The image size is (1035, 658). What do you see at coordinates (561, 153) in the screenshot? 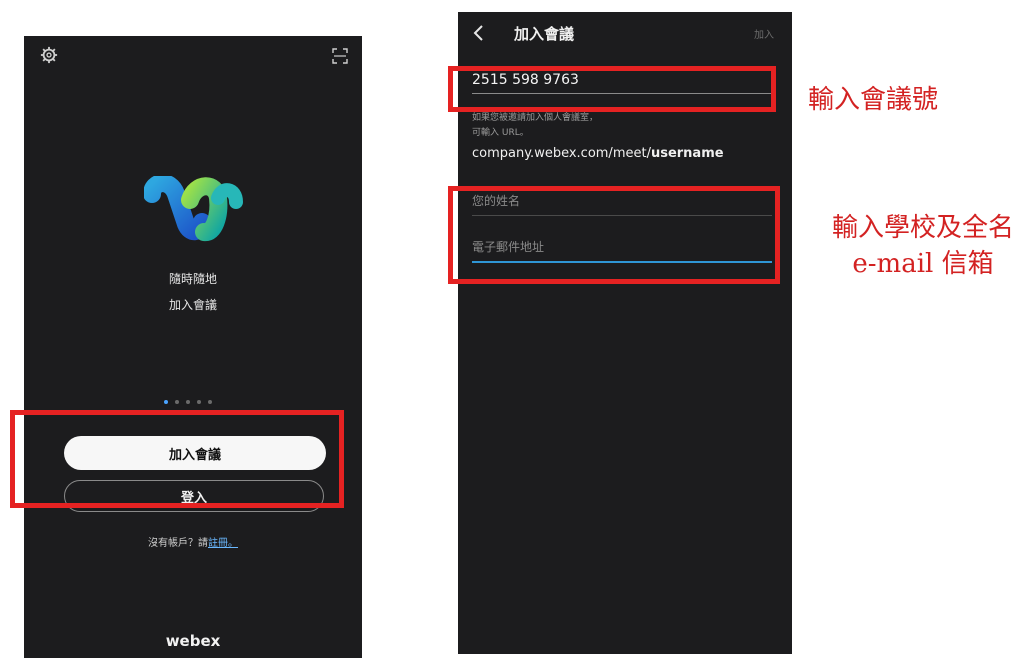
I see `url-prefix: company.webex.com/meet/` at bounding box center [561, 153].